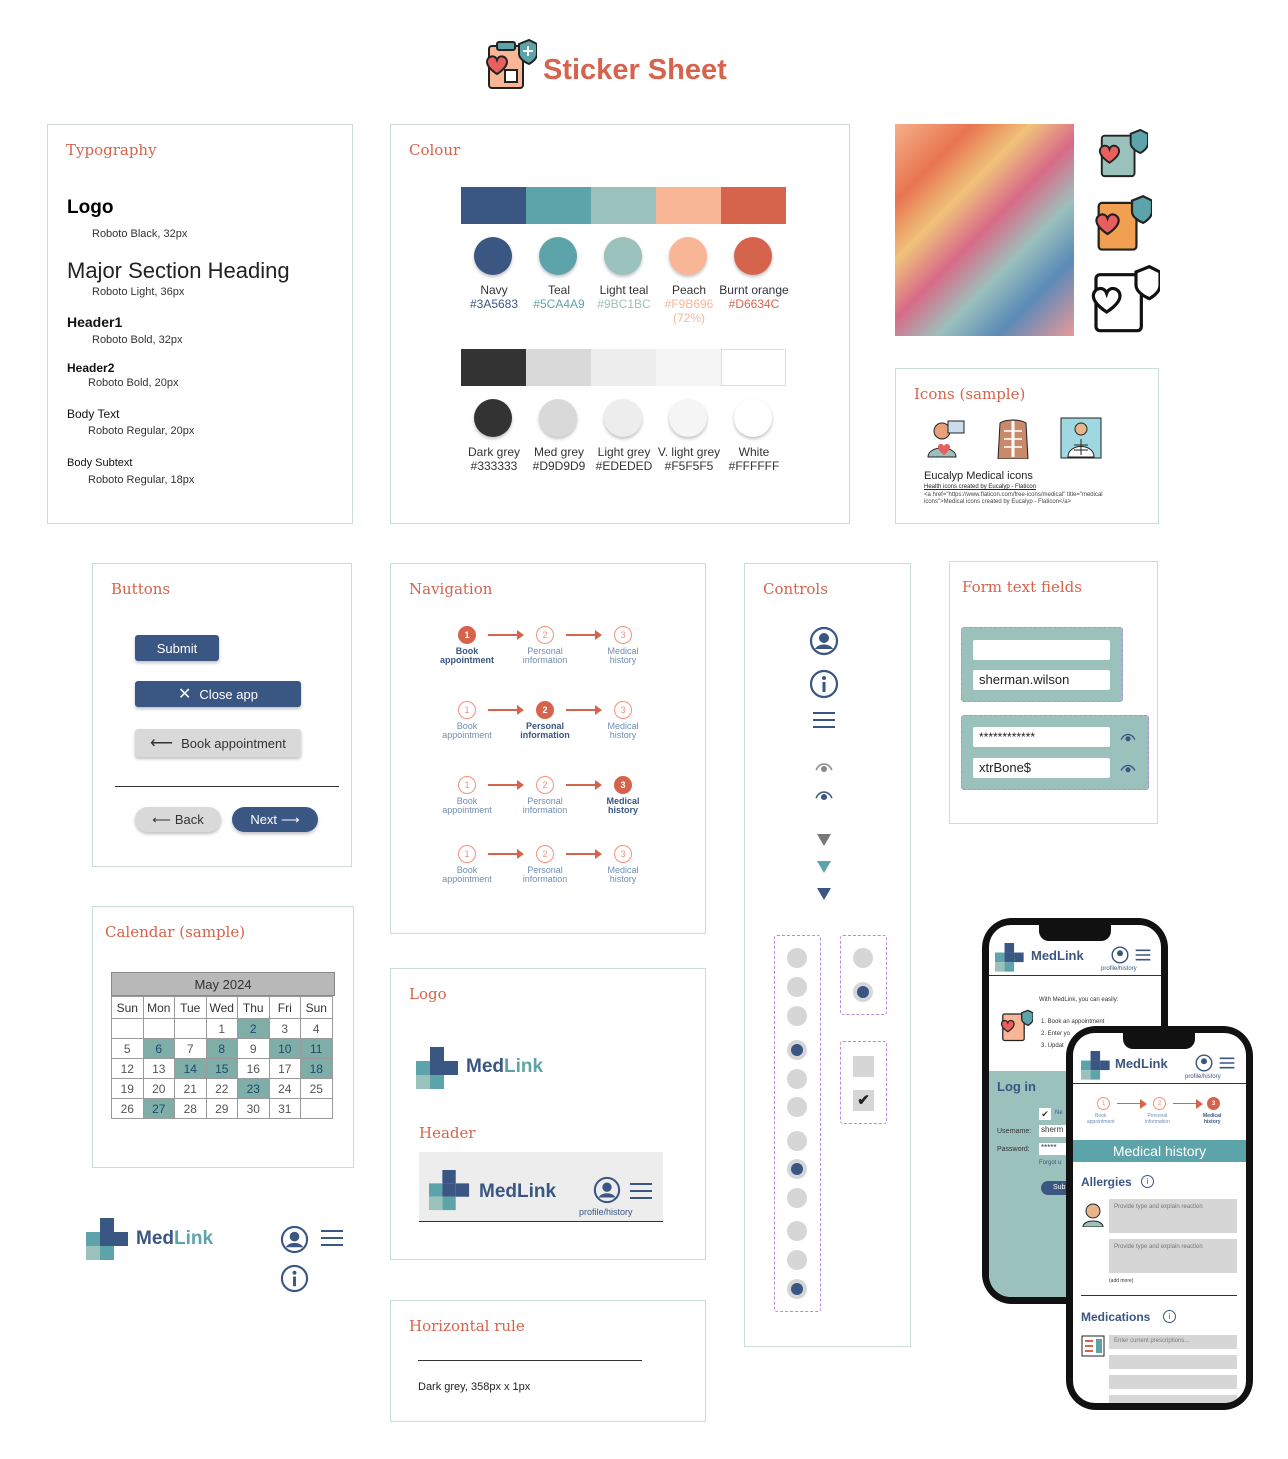 The width and height of the screenshot is (1288, 1459). I want to click on calendar-day: 5, so click(127, 1048).